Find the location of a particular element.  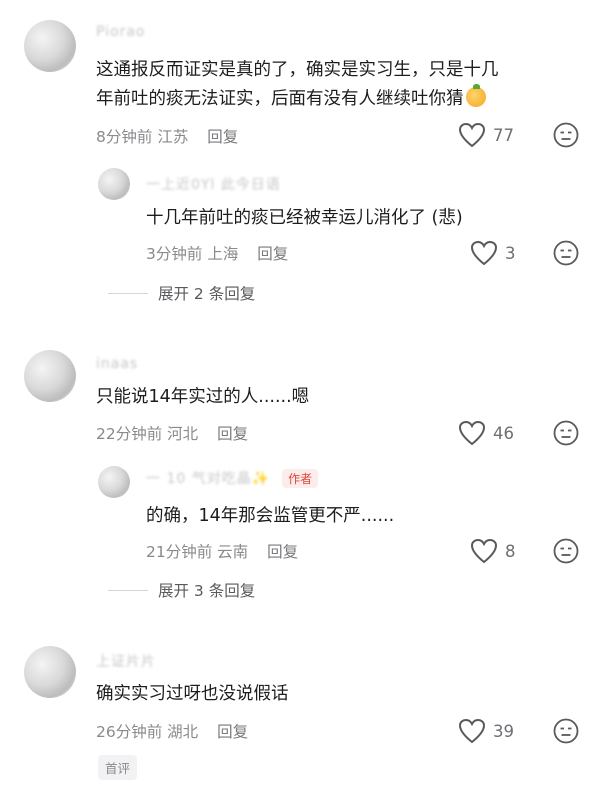

comment-text: 只能说14年实过的人......嗯 is located at coordinates (202, 397).